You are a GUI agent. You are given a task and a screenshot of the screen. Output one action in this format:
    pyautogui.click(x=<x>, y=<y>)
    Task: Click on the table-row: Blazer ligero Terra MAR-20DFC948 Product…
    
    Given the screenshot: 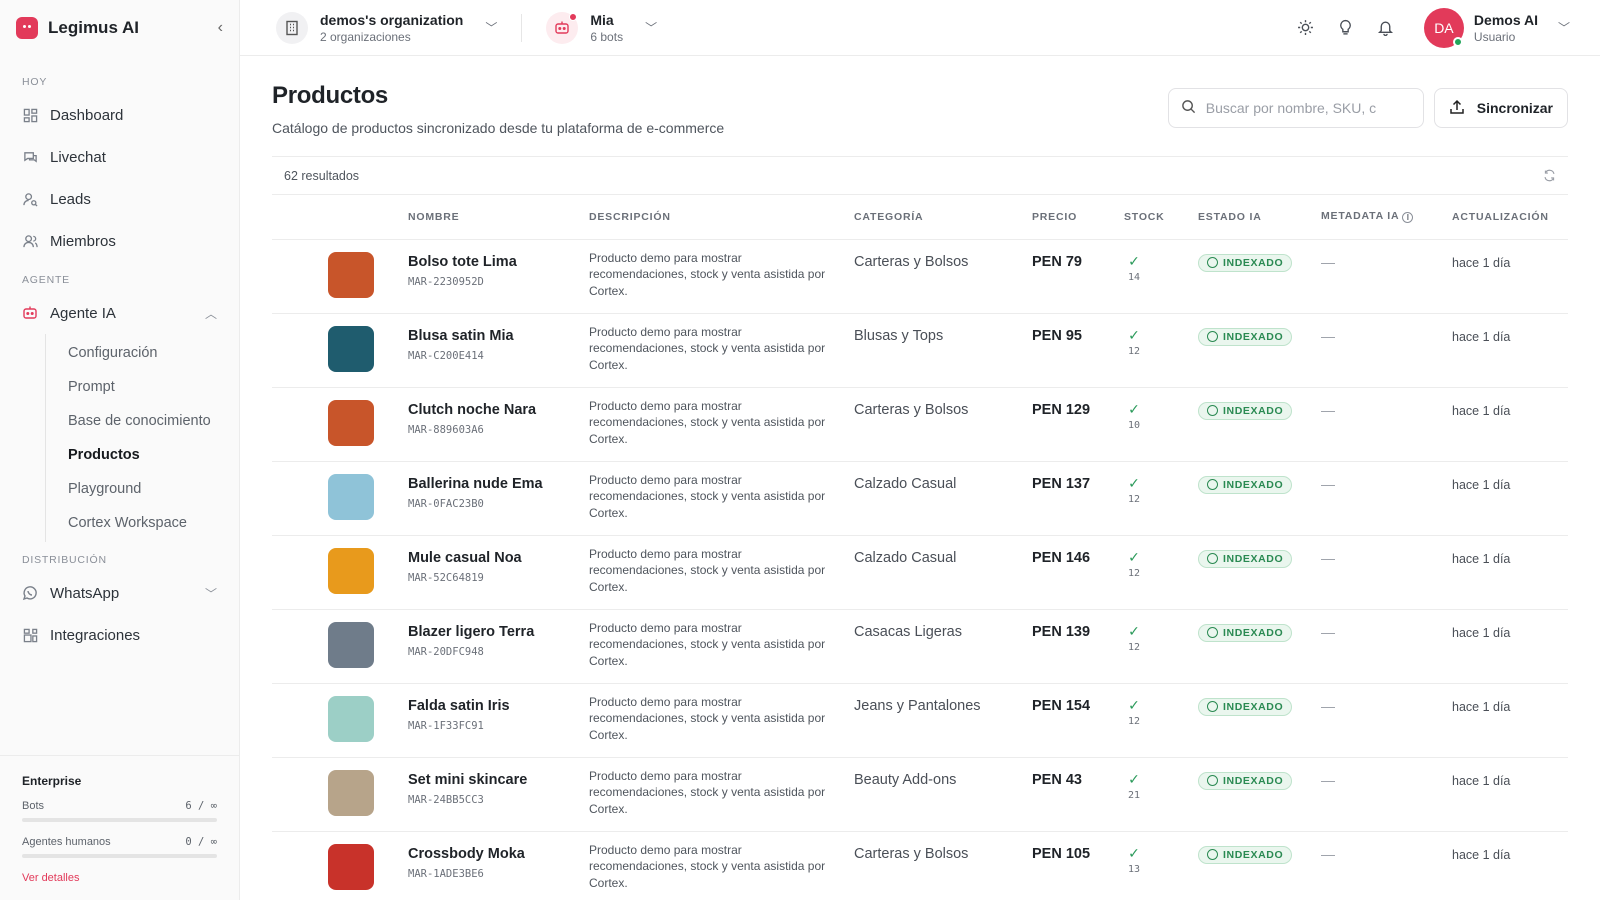 What is the action you would take?
    pyautogui.click(x=920, y=646)
    